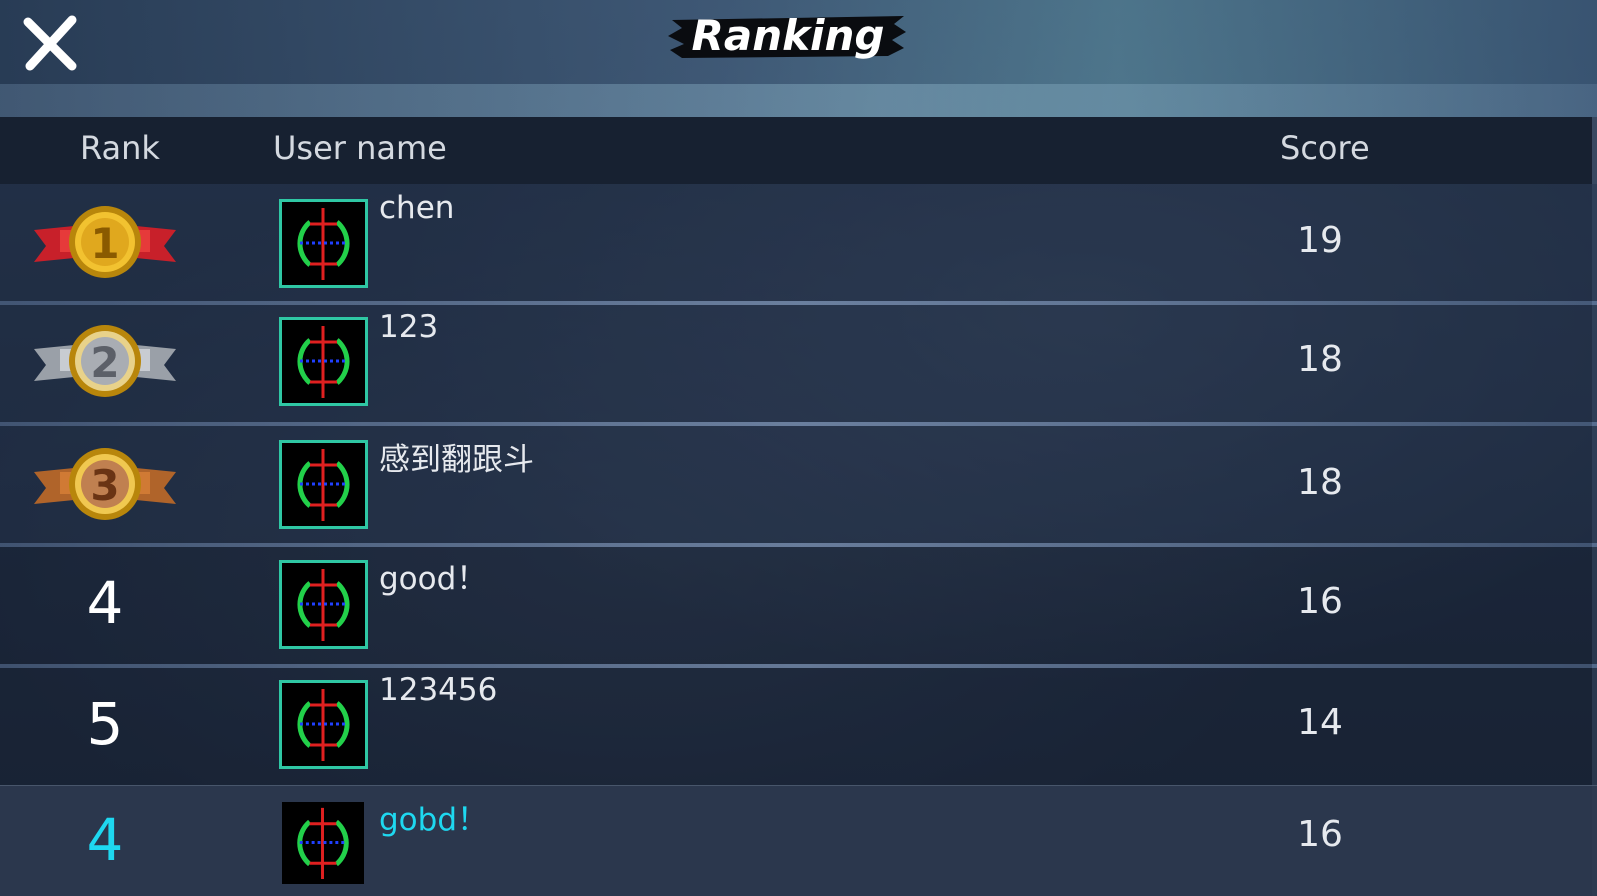 This screenshot has width=1597, height=896. I want to click on table-row: 2 123 18, so click(798, 363).